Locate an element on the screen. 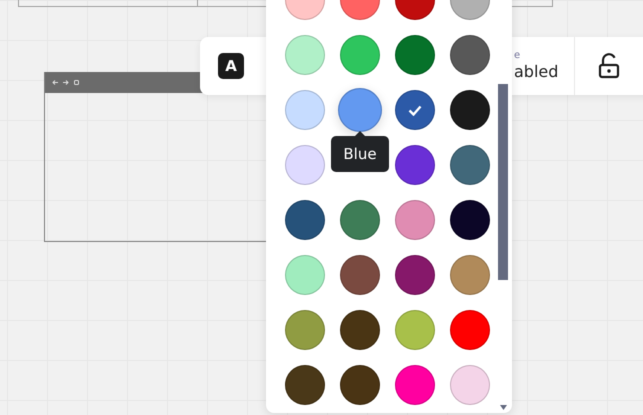 This screenshot has height=415, width=643. check-icon is located at coordinates (415, 110).